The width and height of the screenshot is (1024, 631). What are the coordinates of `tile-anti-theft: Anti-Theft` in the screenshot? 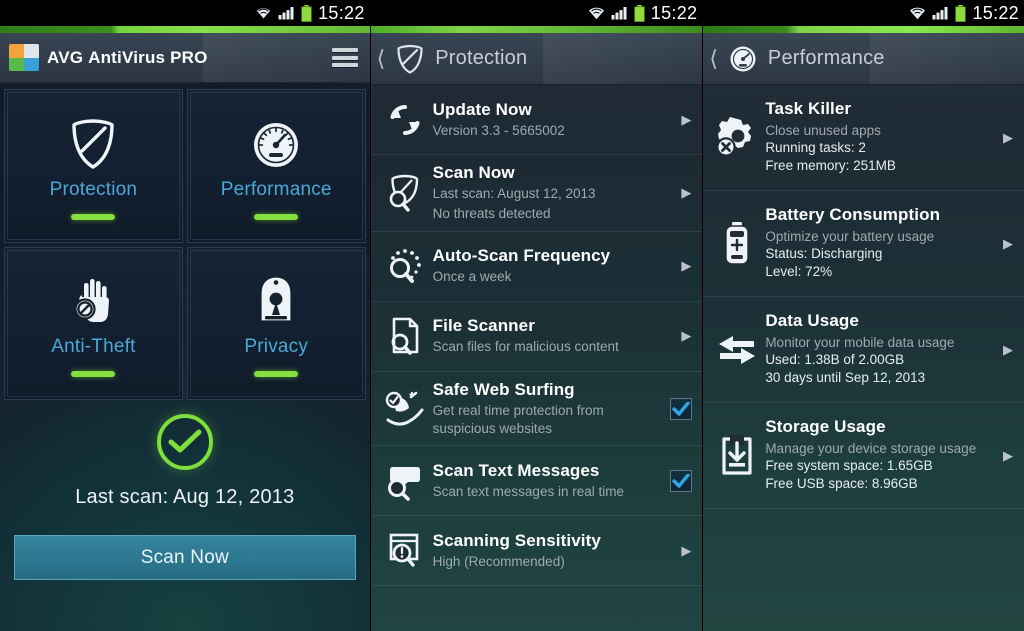 It's located at (93, 323).